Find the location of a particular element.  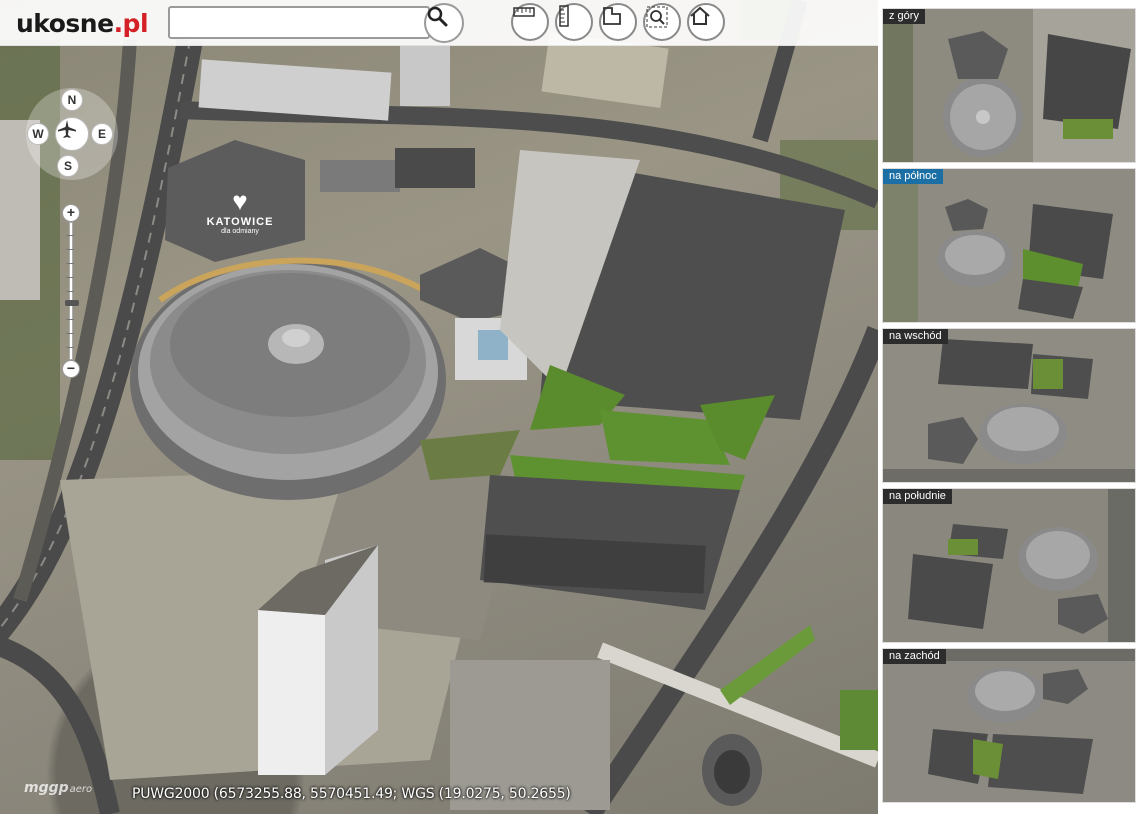

view-label-south: na południe is located at coordinates (917, 496).